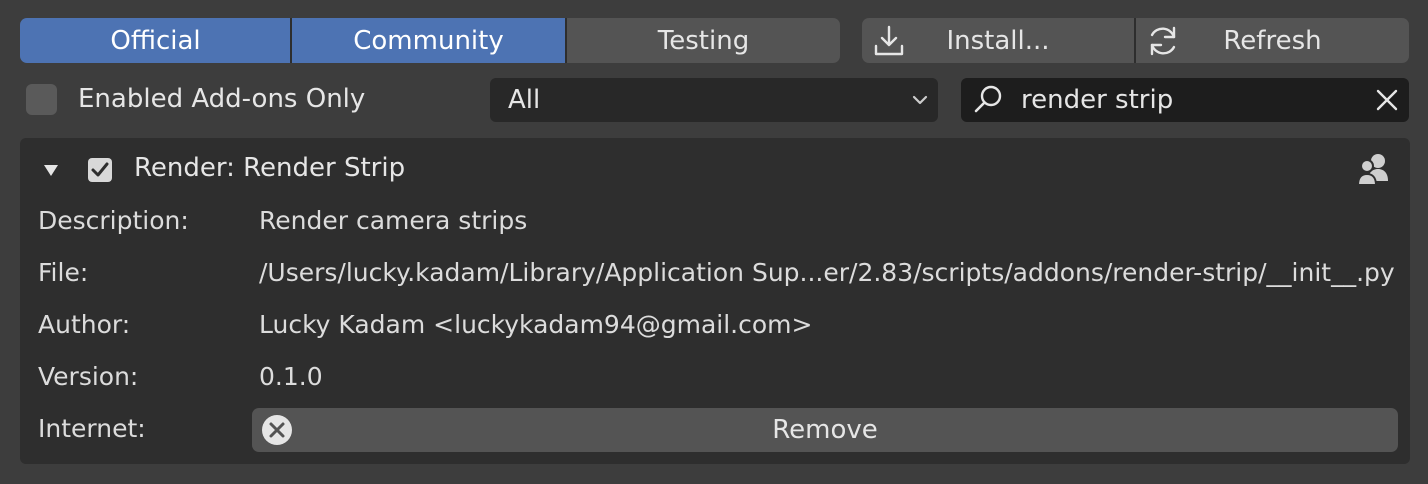 This screenshot has height=484, width=1428. What do you see at coordinates (524, 100) in the screenshot?
I see `category-dropdown-value: All` at bounding box center [524, 100].